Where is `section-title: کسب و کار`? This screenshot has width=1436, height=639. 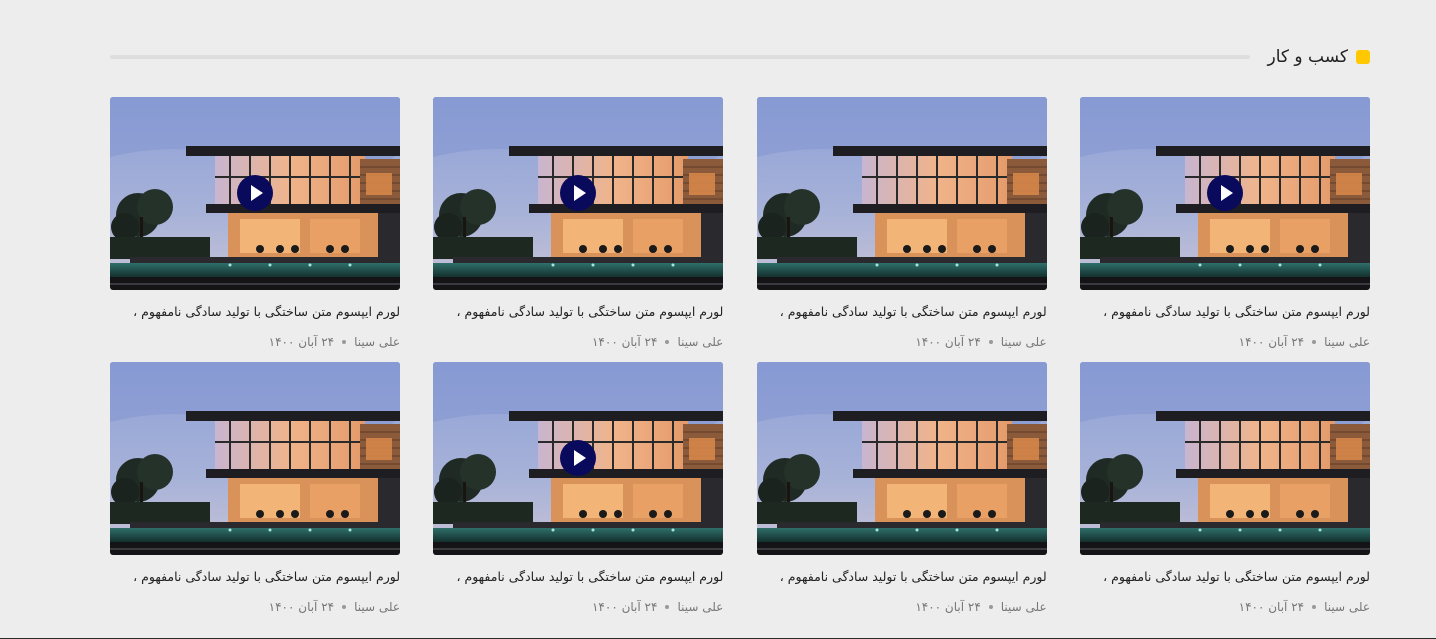 section-title: کسب و کار is located at coordinates (1308, 57).